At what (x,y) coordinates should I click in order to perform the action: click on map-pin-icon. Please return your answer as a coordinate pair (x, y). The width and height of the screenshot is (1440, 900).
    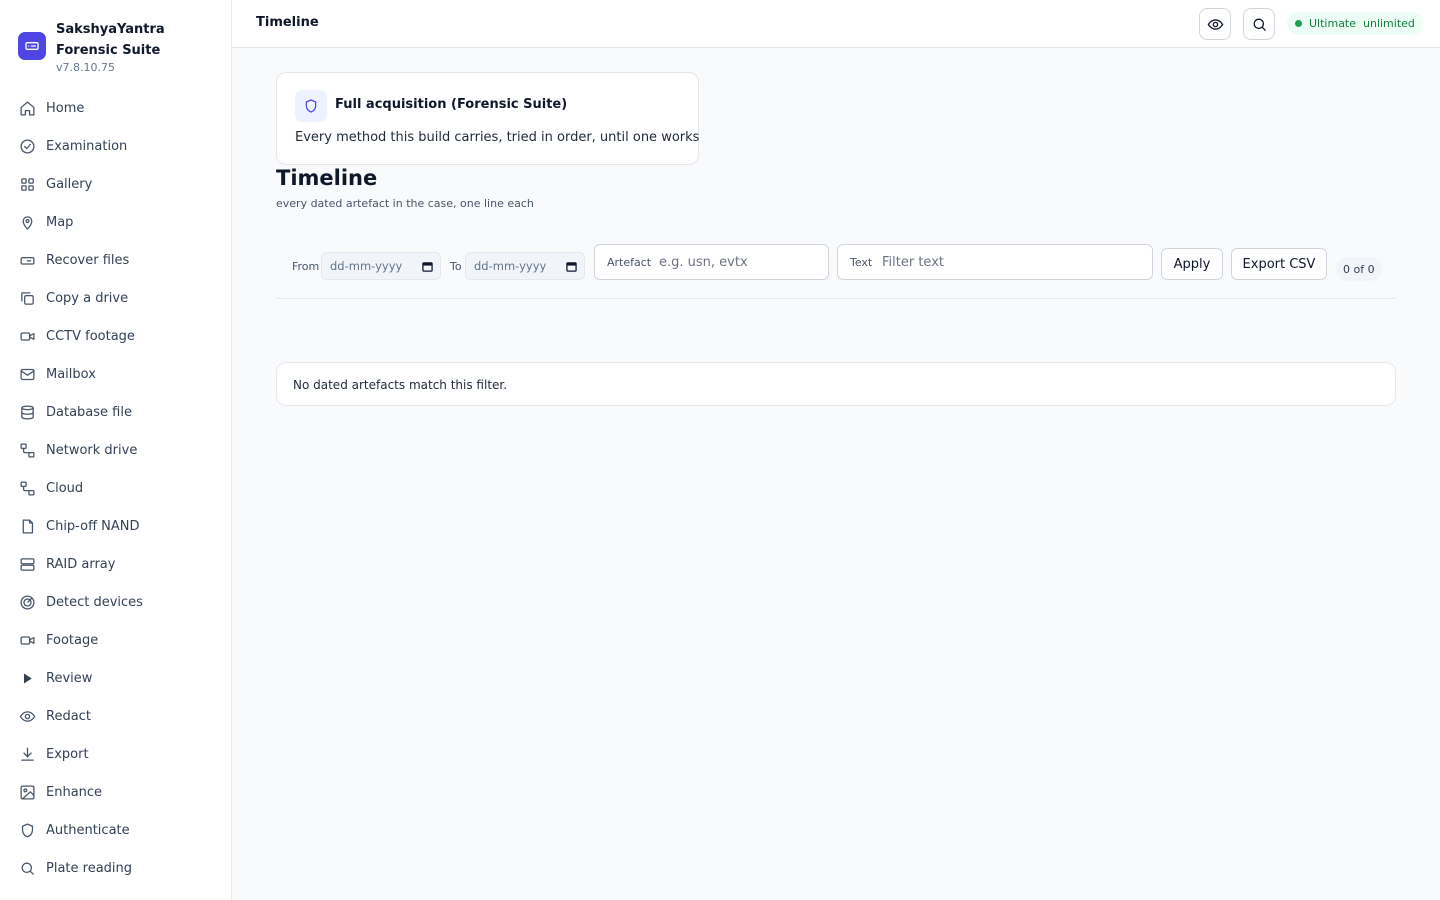
    Looking at the image, I should click on (27, 222).